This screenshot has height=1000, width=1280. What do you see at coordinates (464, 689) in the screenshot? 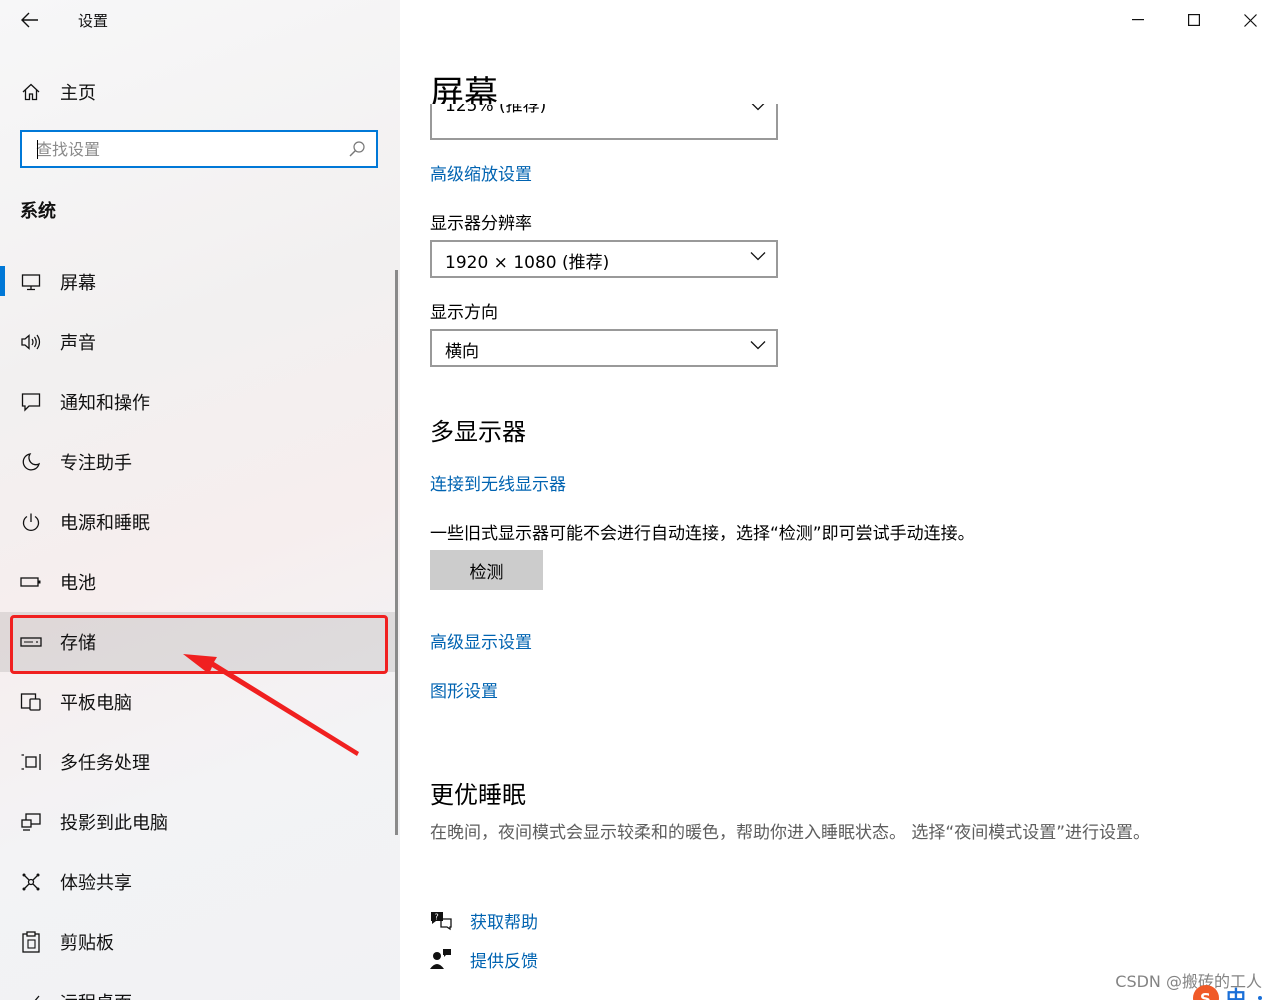
I see `graphics-settings-link: 图形设置` at bounding box center [464, 689].